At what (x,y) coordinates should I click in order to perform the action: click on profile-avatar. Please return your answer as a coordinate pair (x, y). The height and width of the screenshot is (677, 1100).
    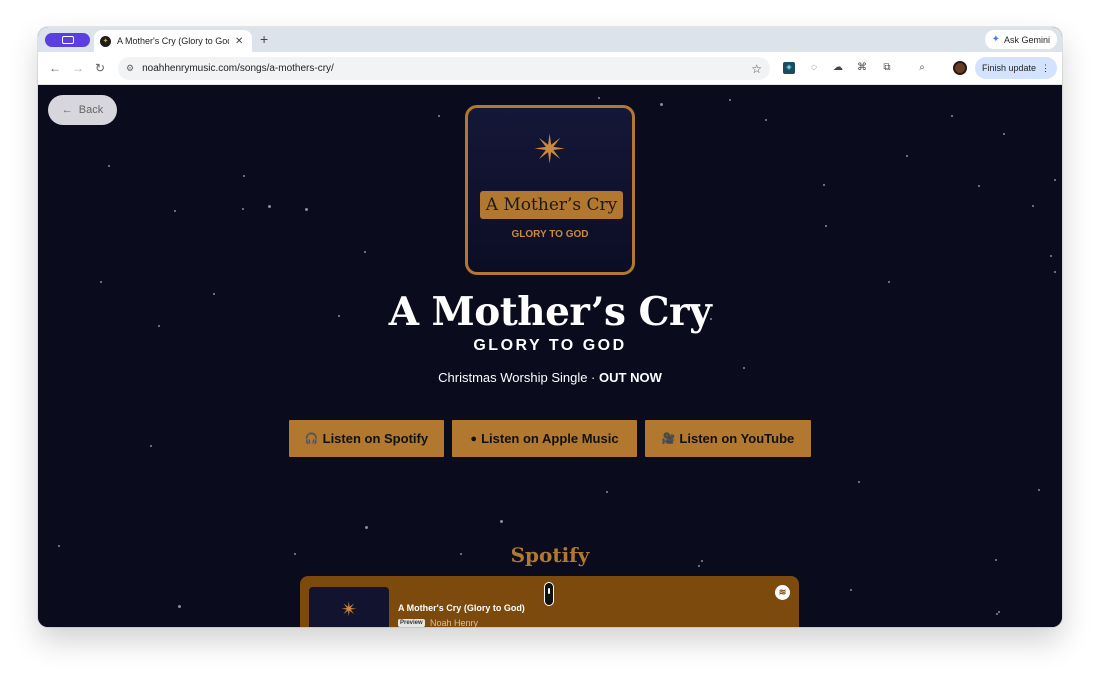
    Looking at the image, I should click on (960, 68).